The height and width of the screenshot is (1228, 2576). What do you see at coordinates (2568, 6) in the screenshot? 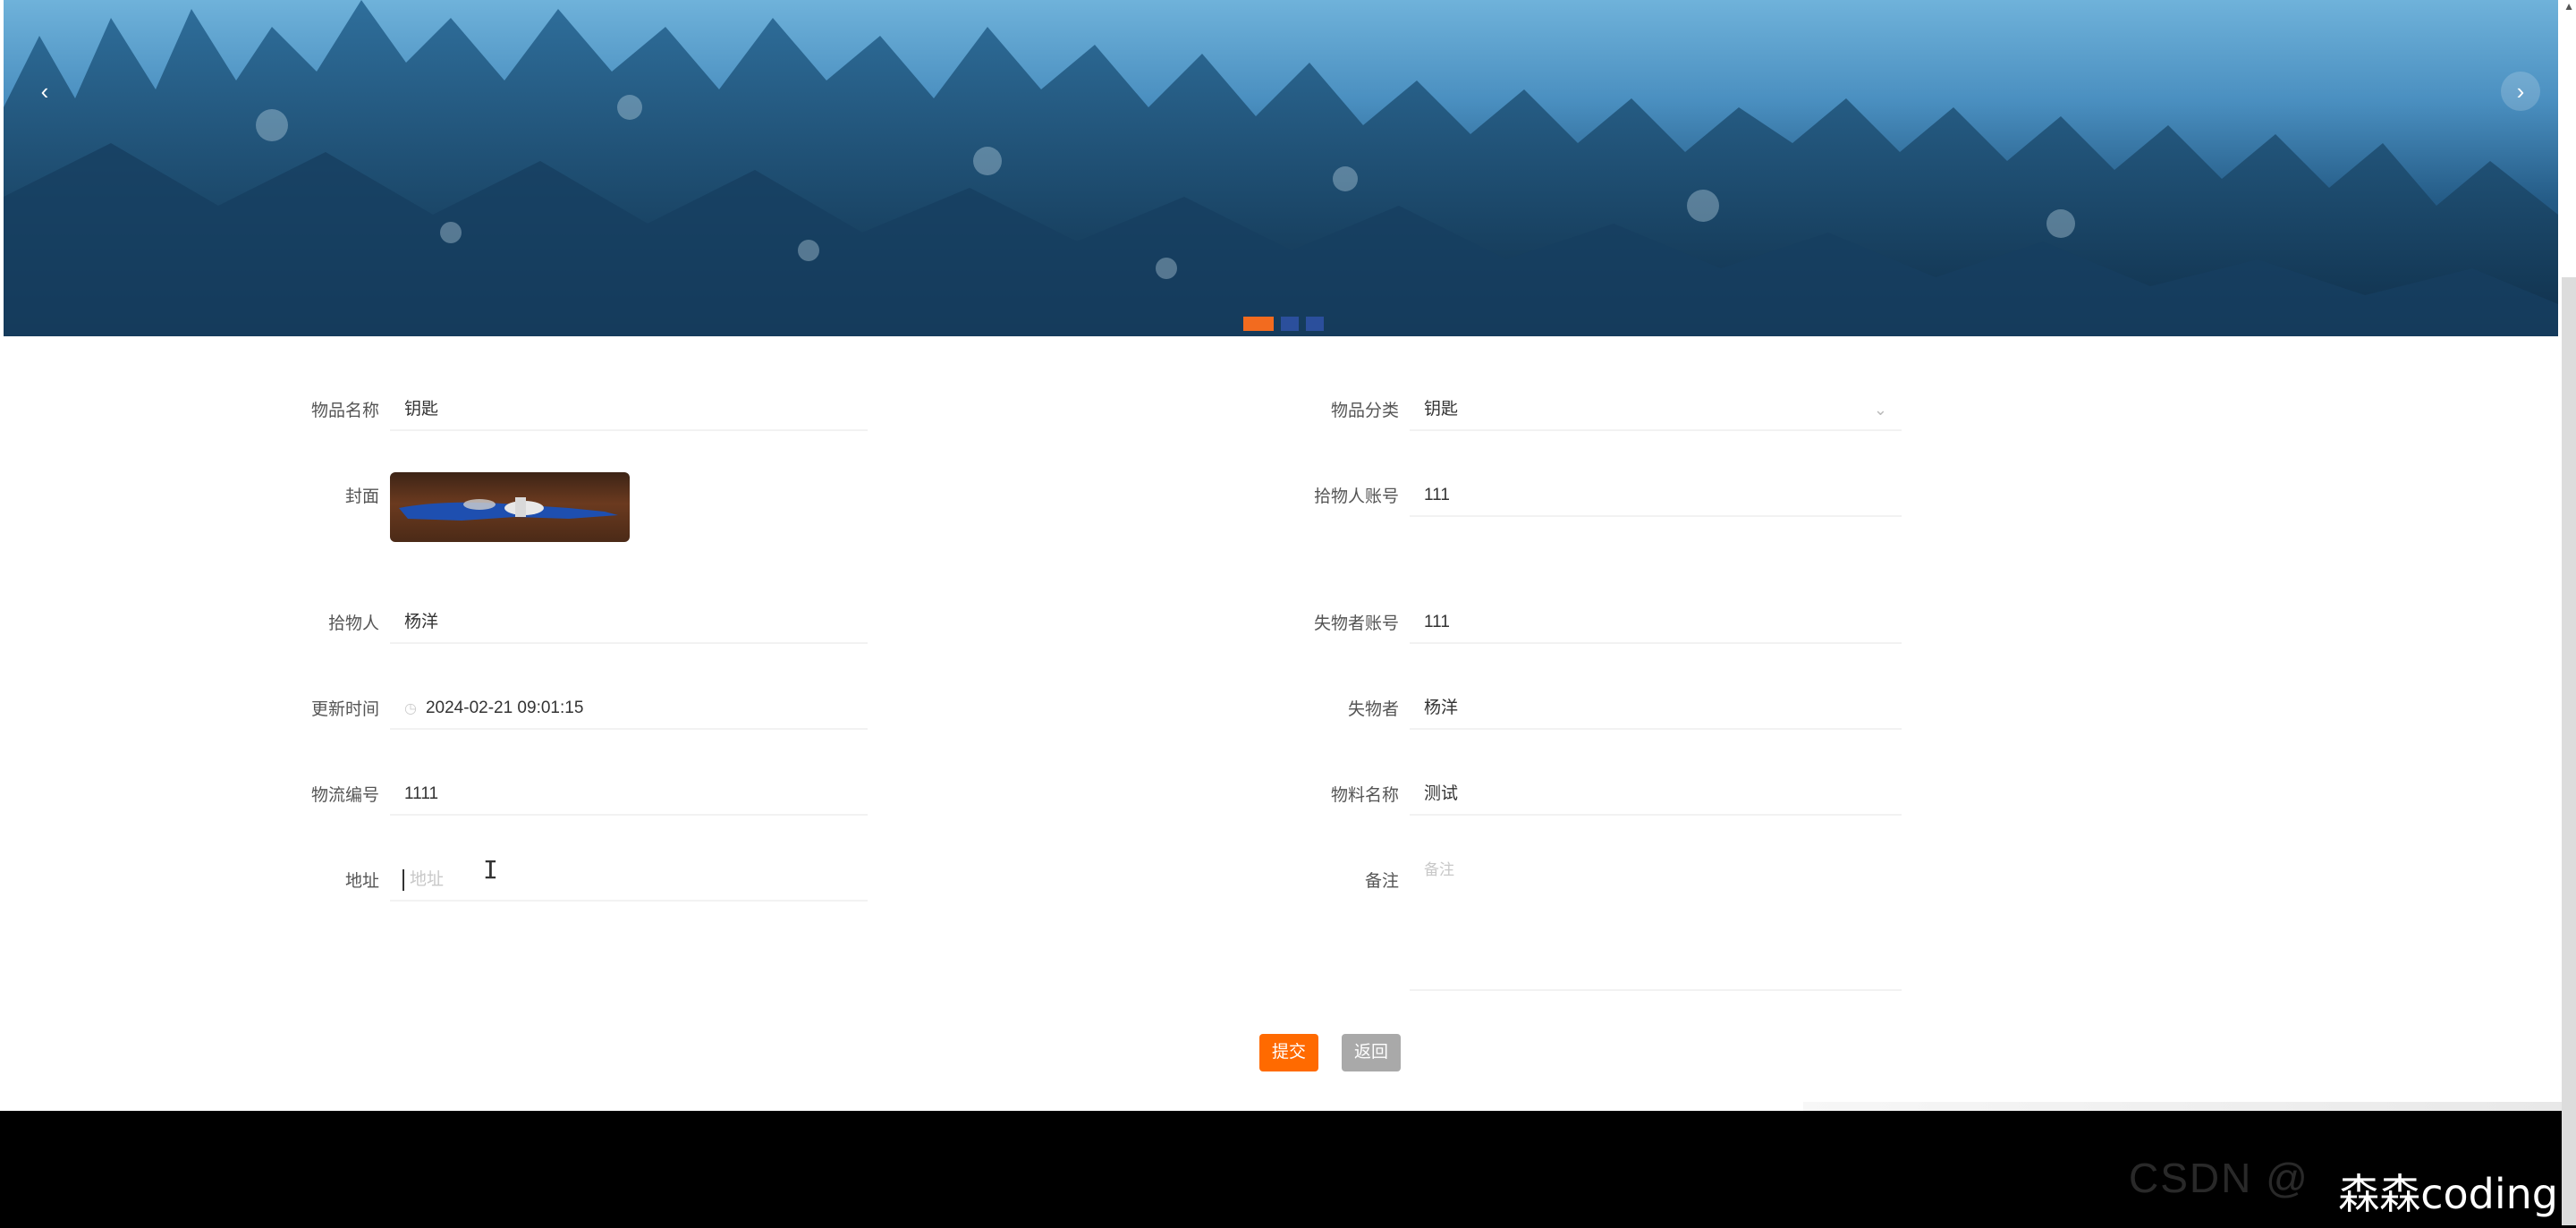
I see `scroll-up-arrow-icon: ▲` at bounding box center [2568, 6].